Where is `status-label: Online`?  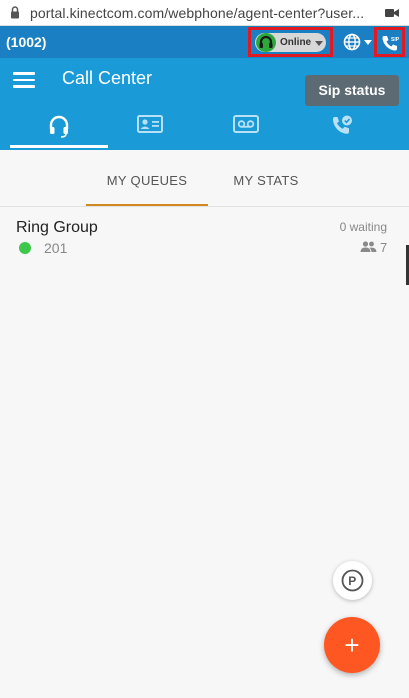 status-label: Online is located at coordinates (296, 42).